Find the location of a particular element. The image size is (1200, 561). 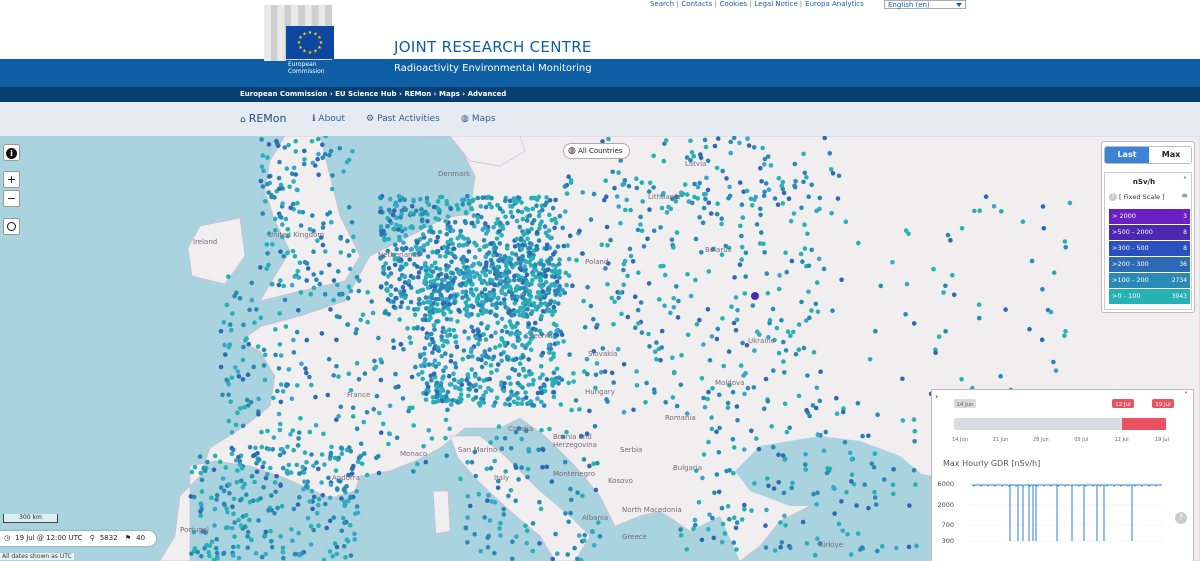

nav-past-activities: ⚙ Past Activities is located at coordinates (403, 119).